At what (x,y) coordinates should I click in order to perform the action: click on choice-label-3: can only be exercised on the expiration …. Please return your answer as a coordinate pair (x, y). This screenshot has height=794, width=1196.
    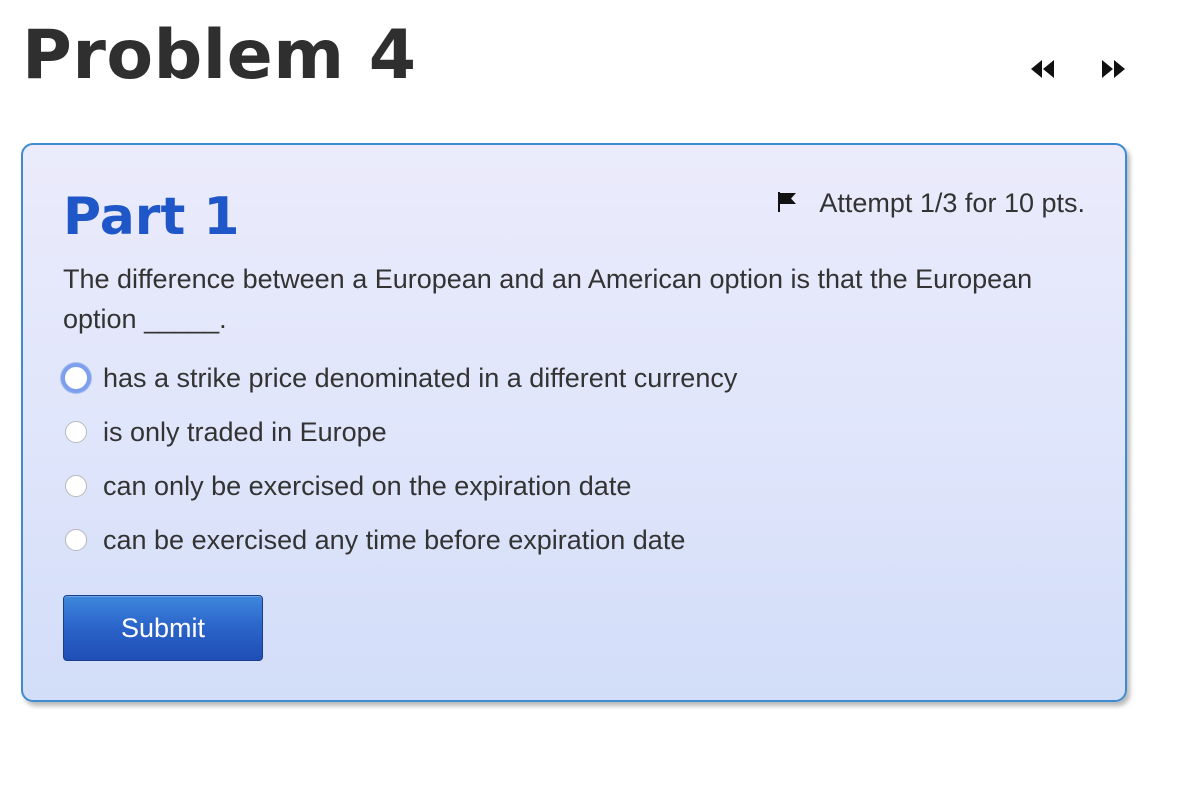
    Looking at the image, I should click on (367, 486).